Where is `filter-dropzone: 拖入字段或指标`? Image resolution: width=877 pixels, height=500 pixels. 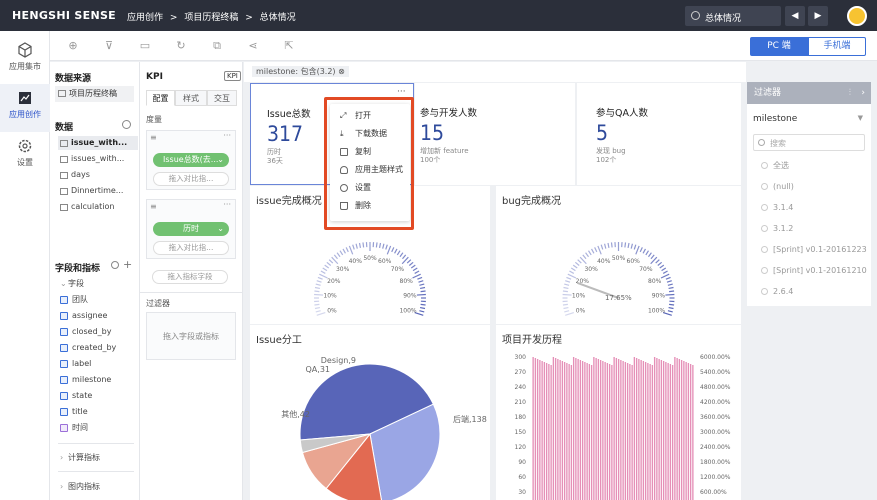
filter-dropzone: 拖入字段或指标 is located at coordinates (191, 336).